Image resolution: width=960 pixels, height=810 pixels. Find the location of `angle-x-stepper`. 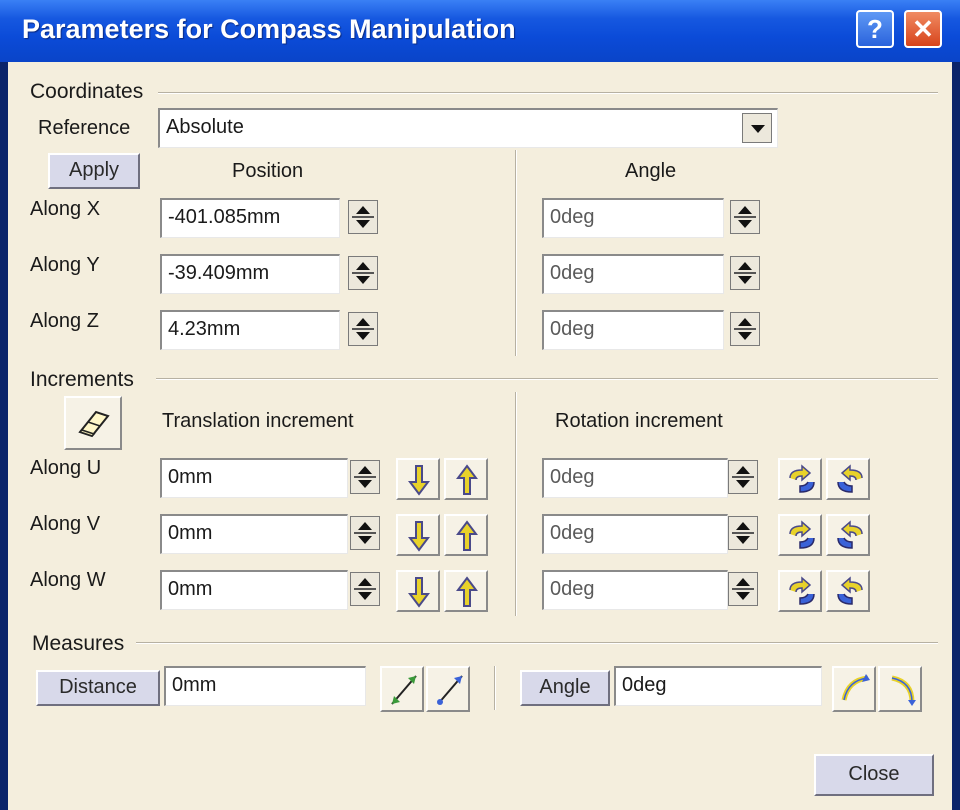

angle-x-stepper is located at coordinates (745, 217).